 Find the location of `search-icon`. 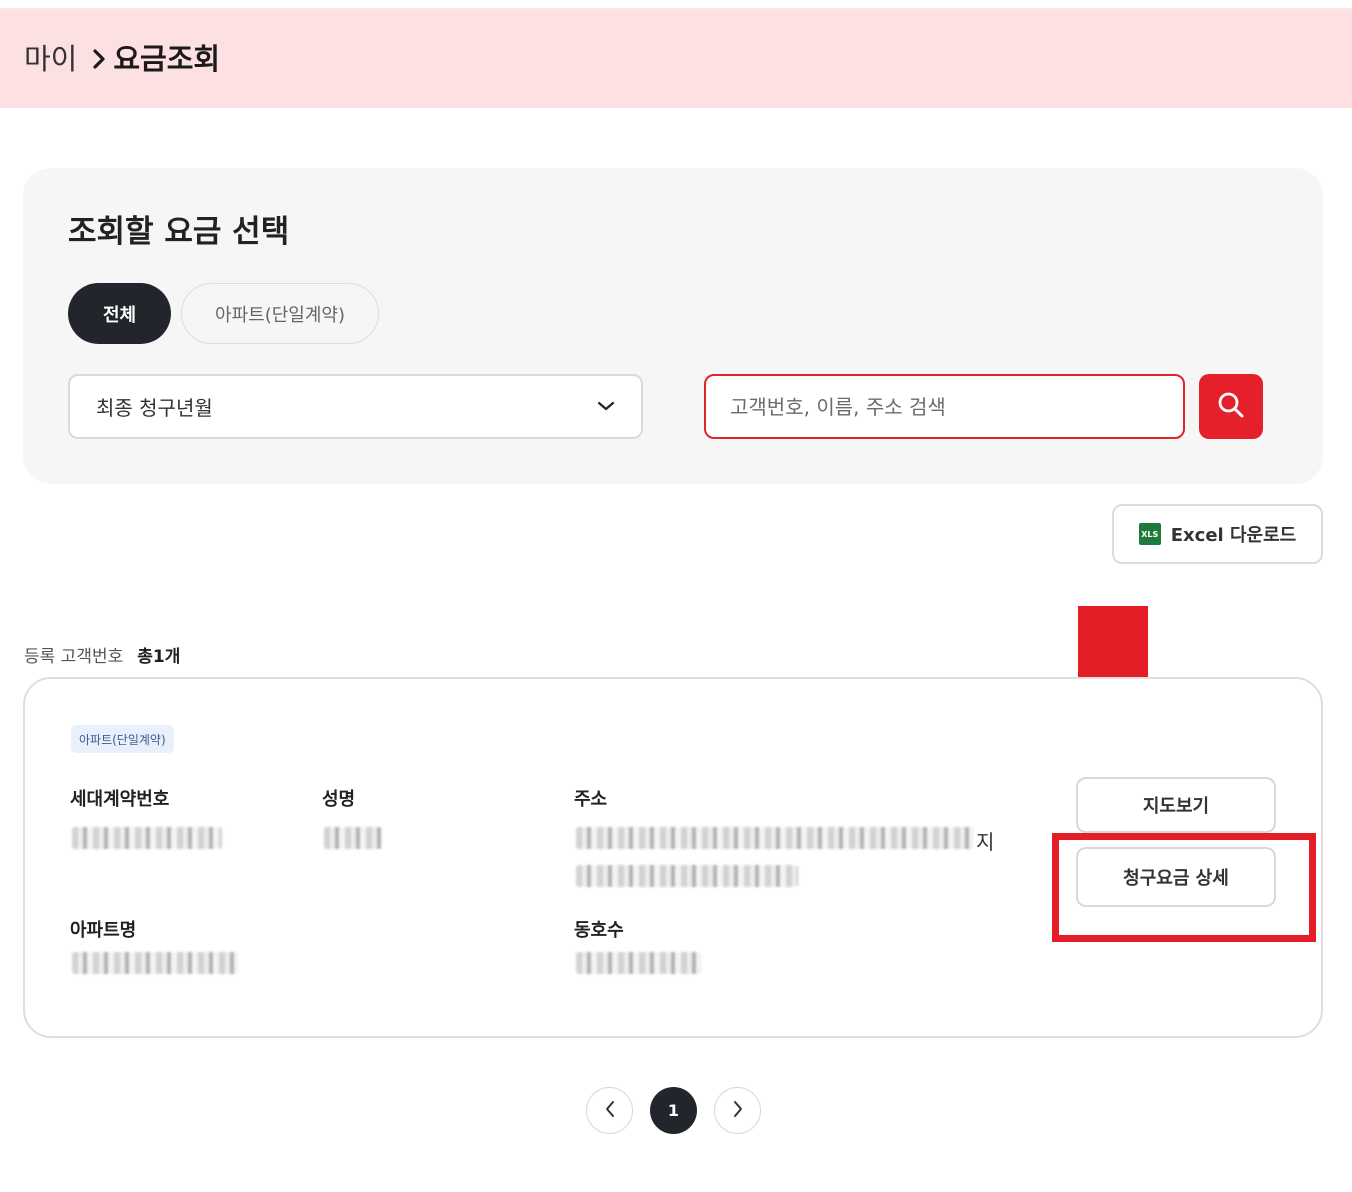

search-icon is located at coordinates (1231, 407).